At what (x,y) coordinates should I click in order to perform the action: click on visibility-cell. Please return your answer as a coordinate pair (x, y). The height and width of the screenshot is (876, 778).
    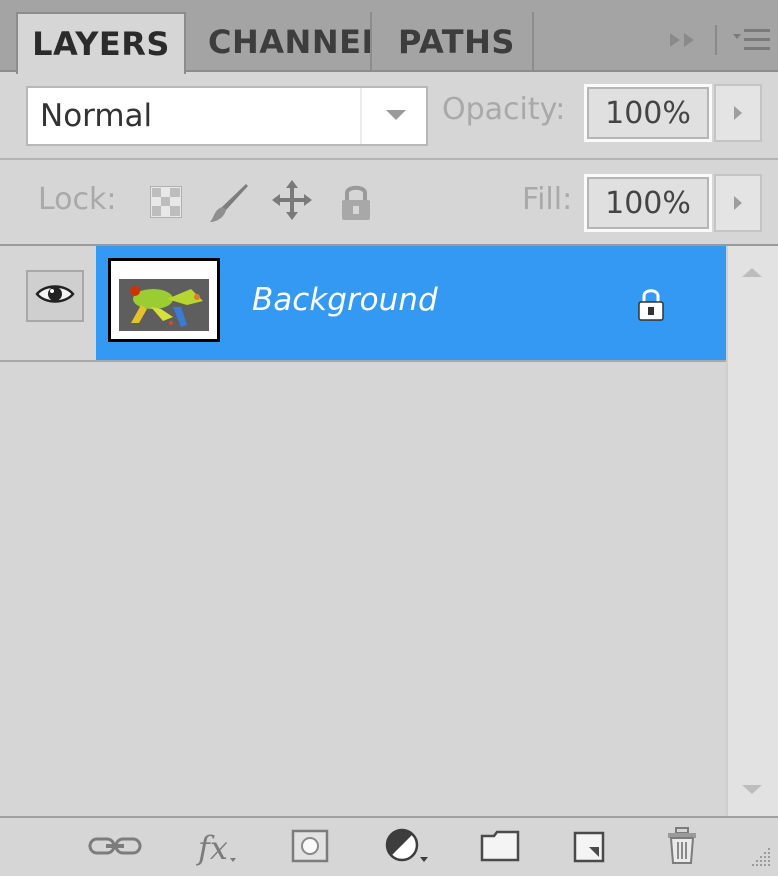
    Looking at the image, I should click on (56, 303).